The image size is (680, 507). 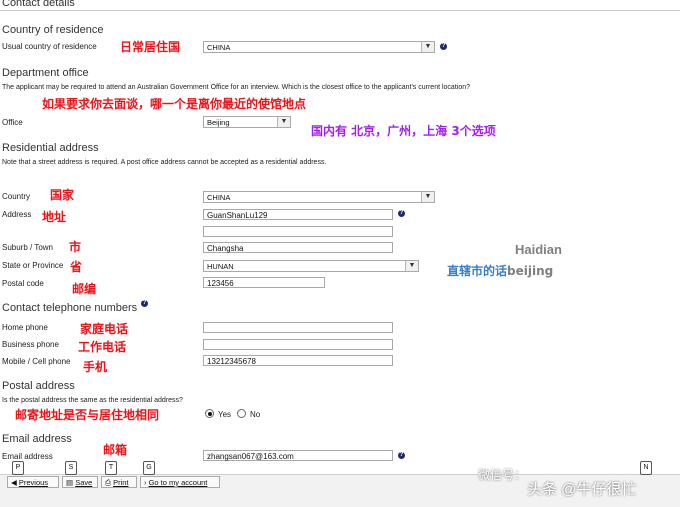 What do you see at coordinates (71, 468) in the screenshot?
I see `save-accesskey: S` at bounding box center [71, 468].